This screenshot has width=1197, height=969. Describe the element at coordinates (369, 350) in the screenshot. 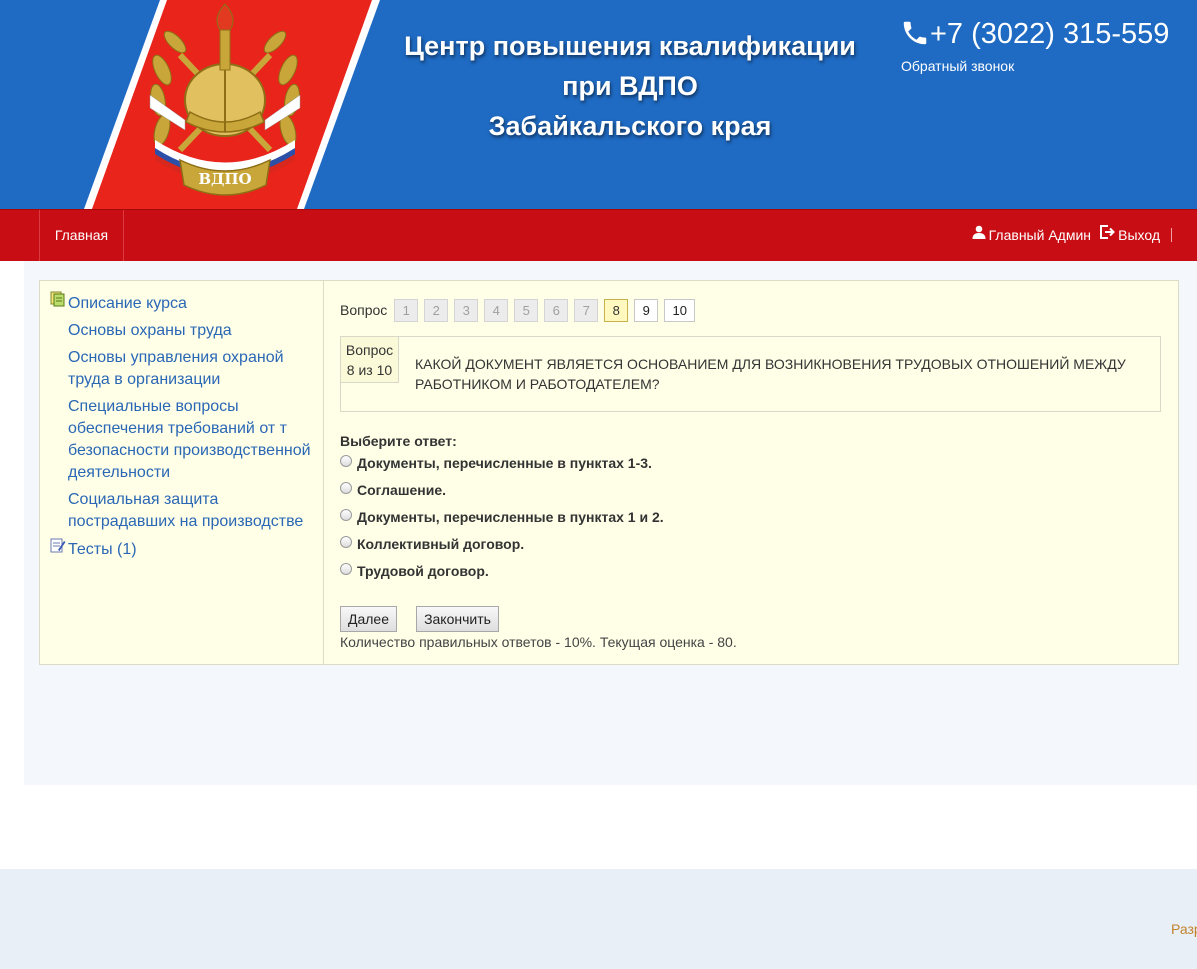

I see `question-counter-label: Вопрос` at that location.